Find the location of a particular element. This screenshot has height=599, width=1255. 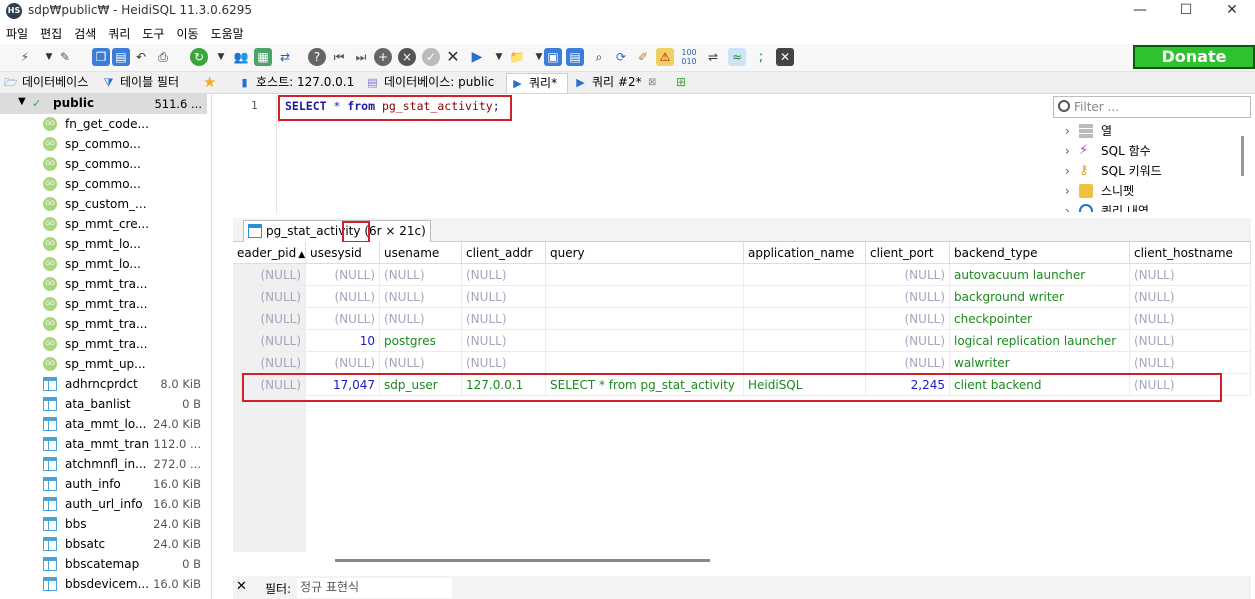

disconnect-icon: ✎ is located at coordinates (65, 57).